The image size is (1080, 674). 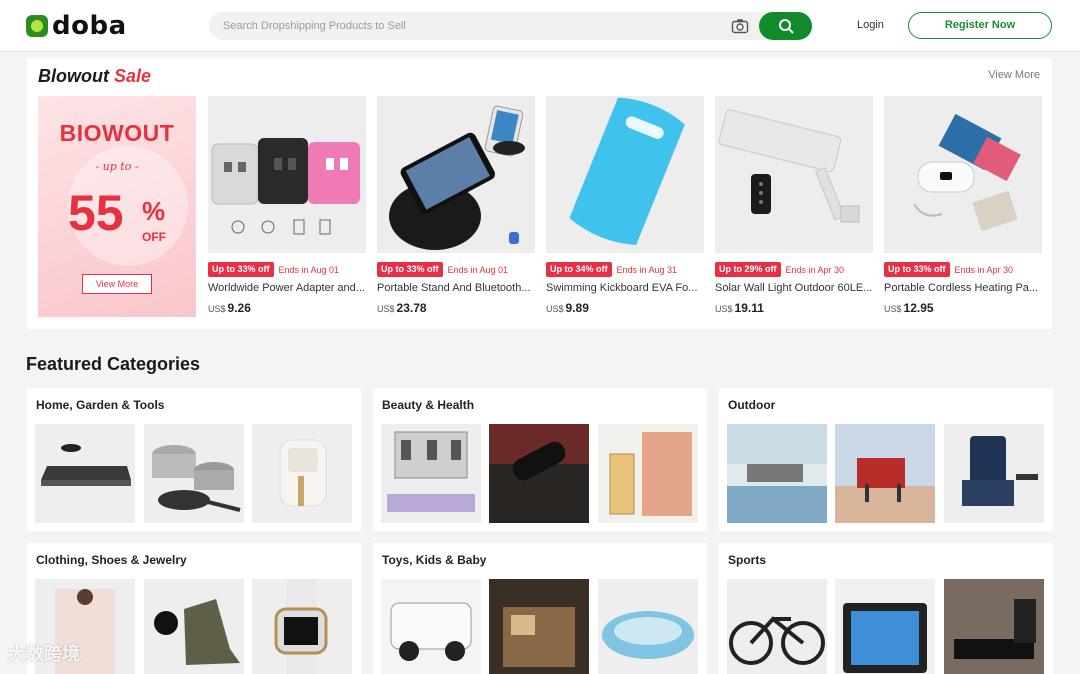 I want to click on discount-badge: Up to 34% off, so click(x=579, y=269).